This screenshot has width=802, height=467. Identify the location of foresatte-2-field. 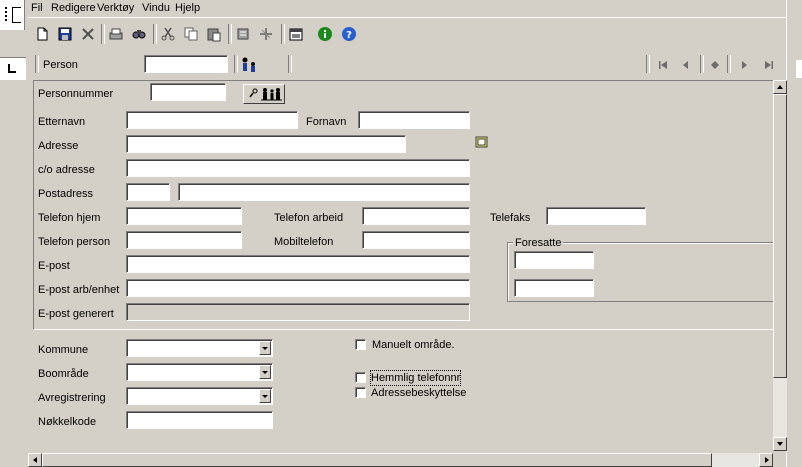
(554, 288).